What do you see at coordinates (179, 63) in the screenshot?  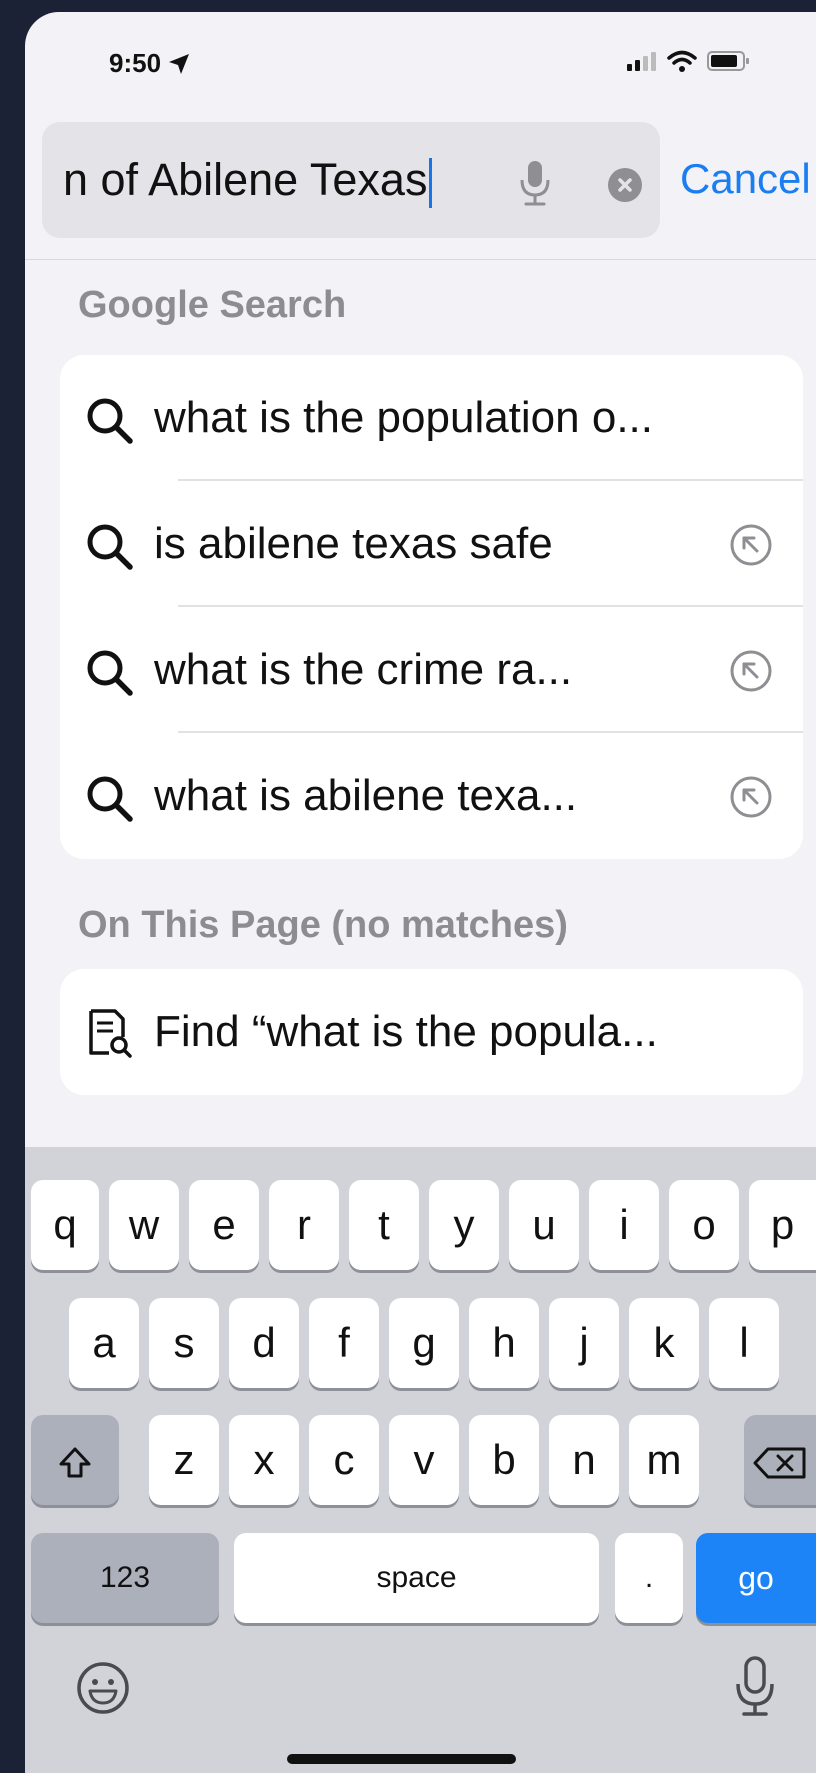 I see `location-arrow-icon` at bounding box center [179, 63].